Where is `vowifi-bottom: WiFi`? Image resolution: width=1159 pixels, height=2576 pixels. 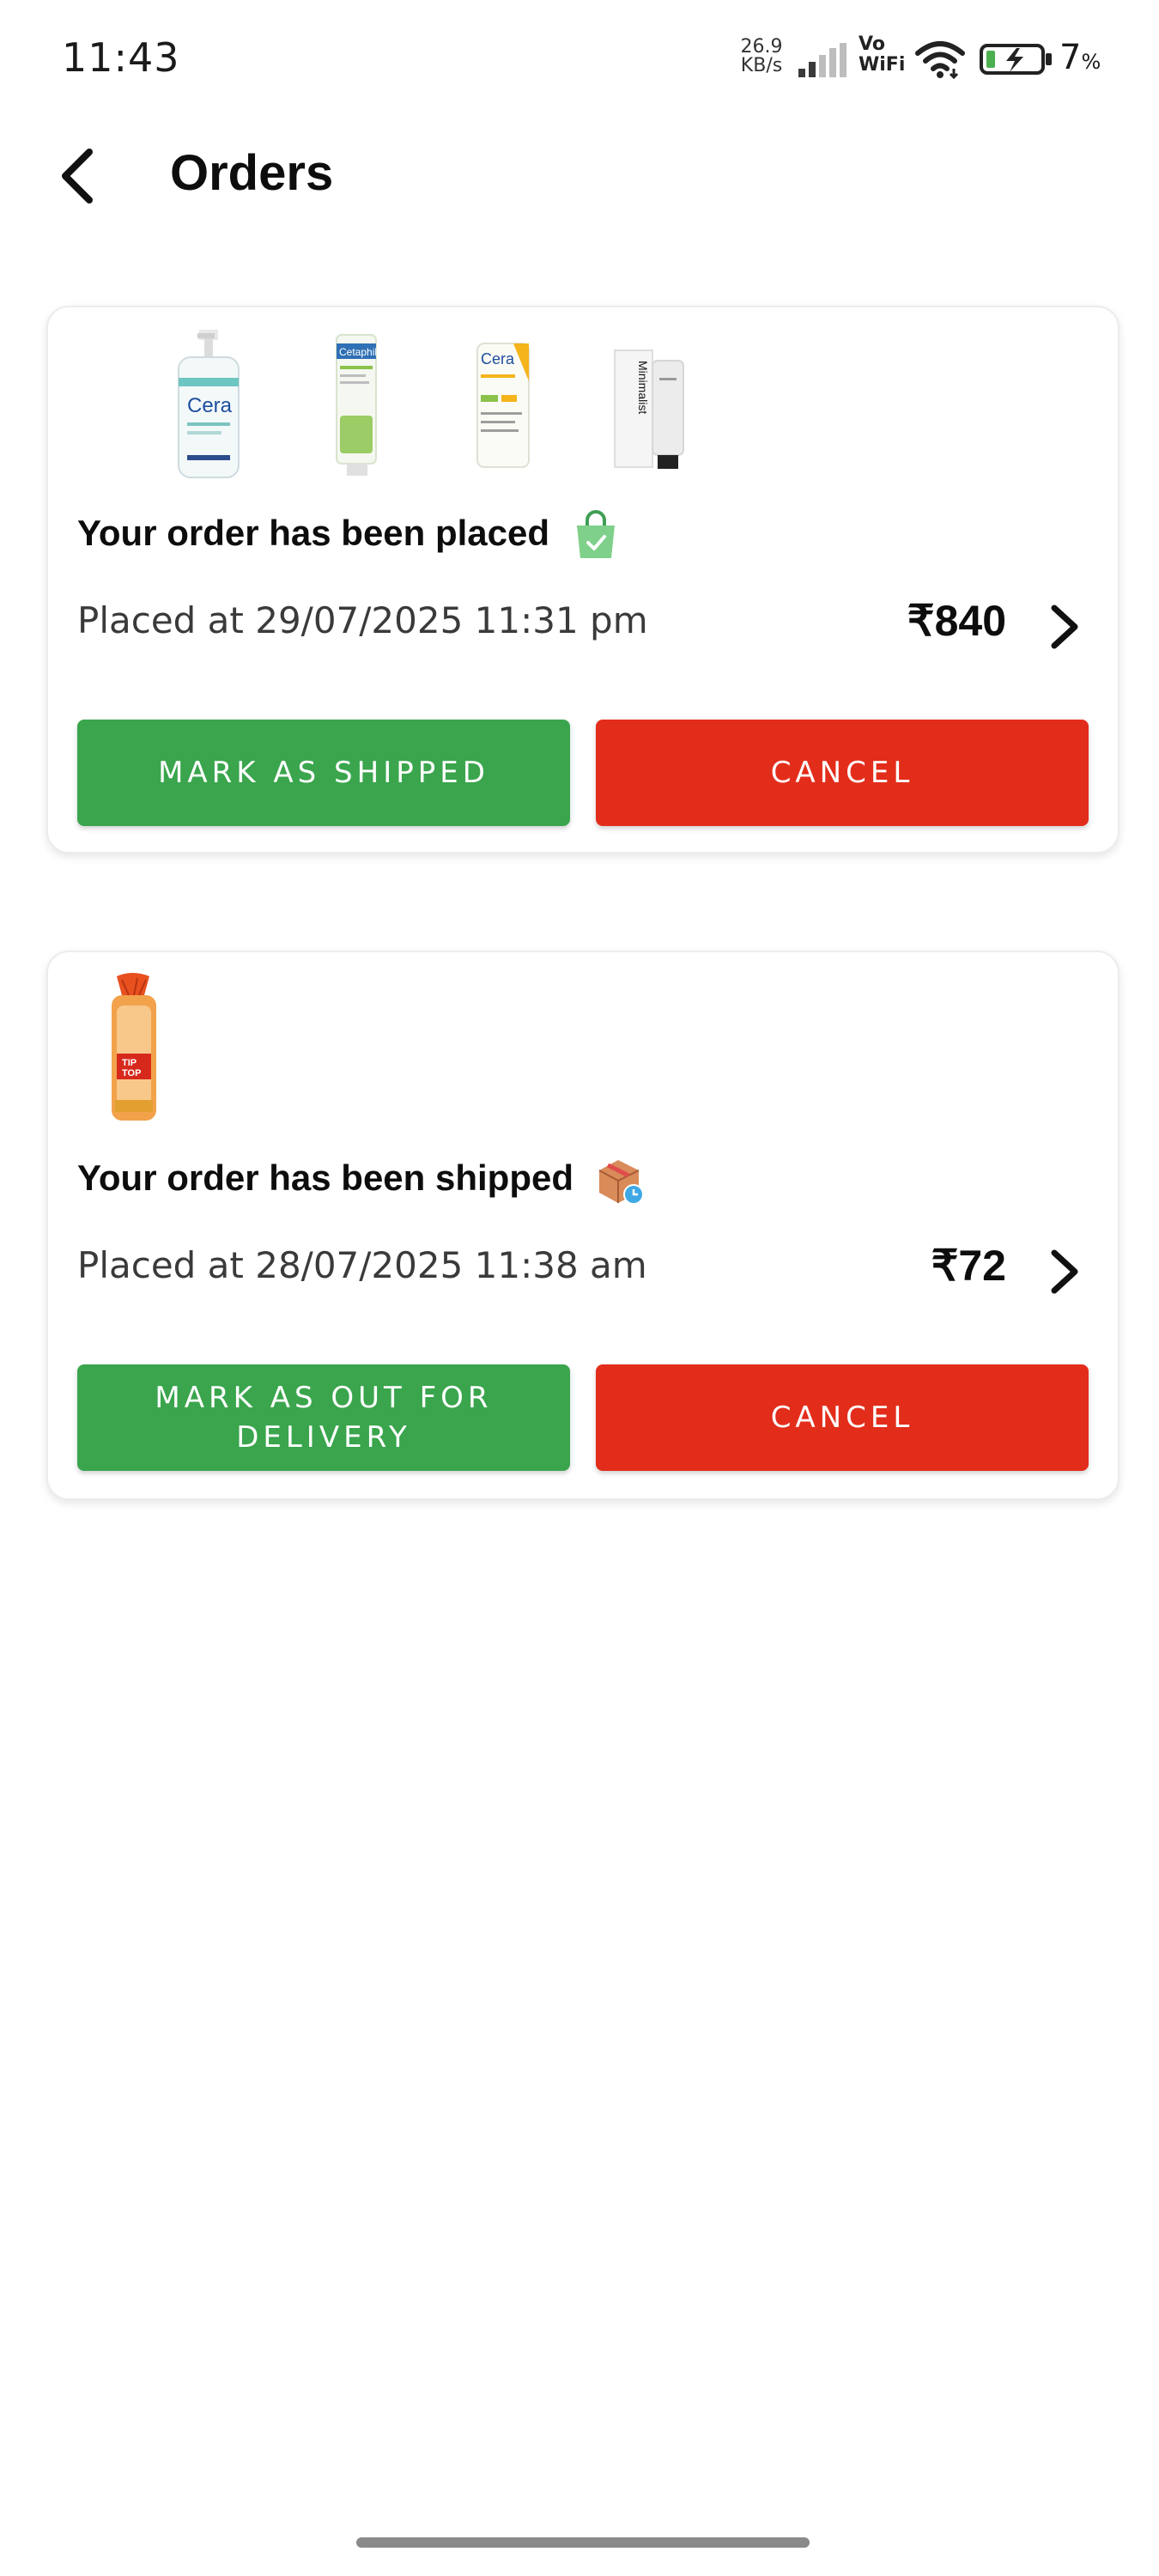
vowifi-bottom: WiFi is located at coordinates (883, 65).